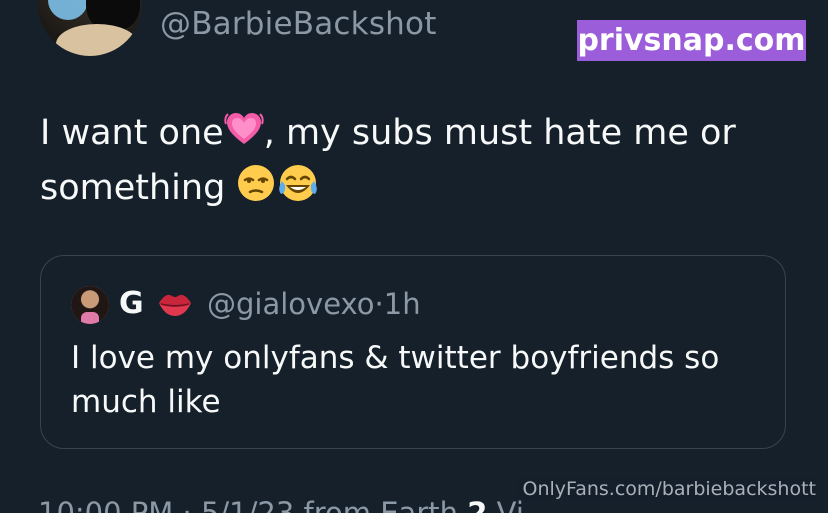  What do you see at coordinates (477, 504) in the screenshot?
I see `views-count: 2` at bounding box center [477, 504].